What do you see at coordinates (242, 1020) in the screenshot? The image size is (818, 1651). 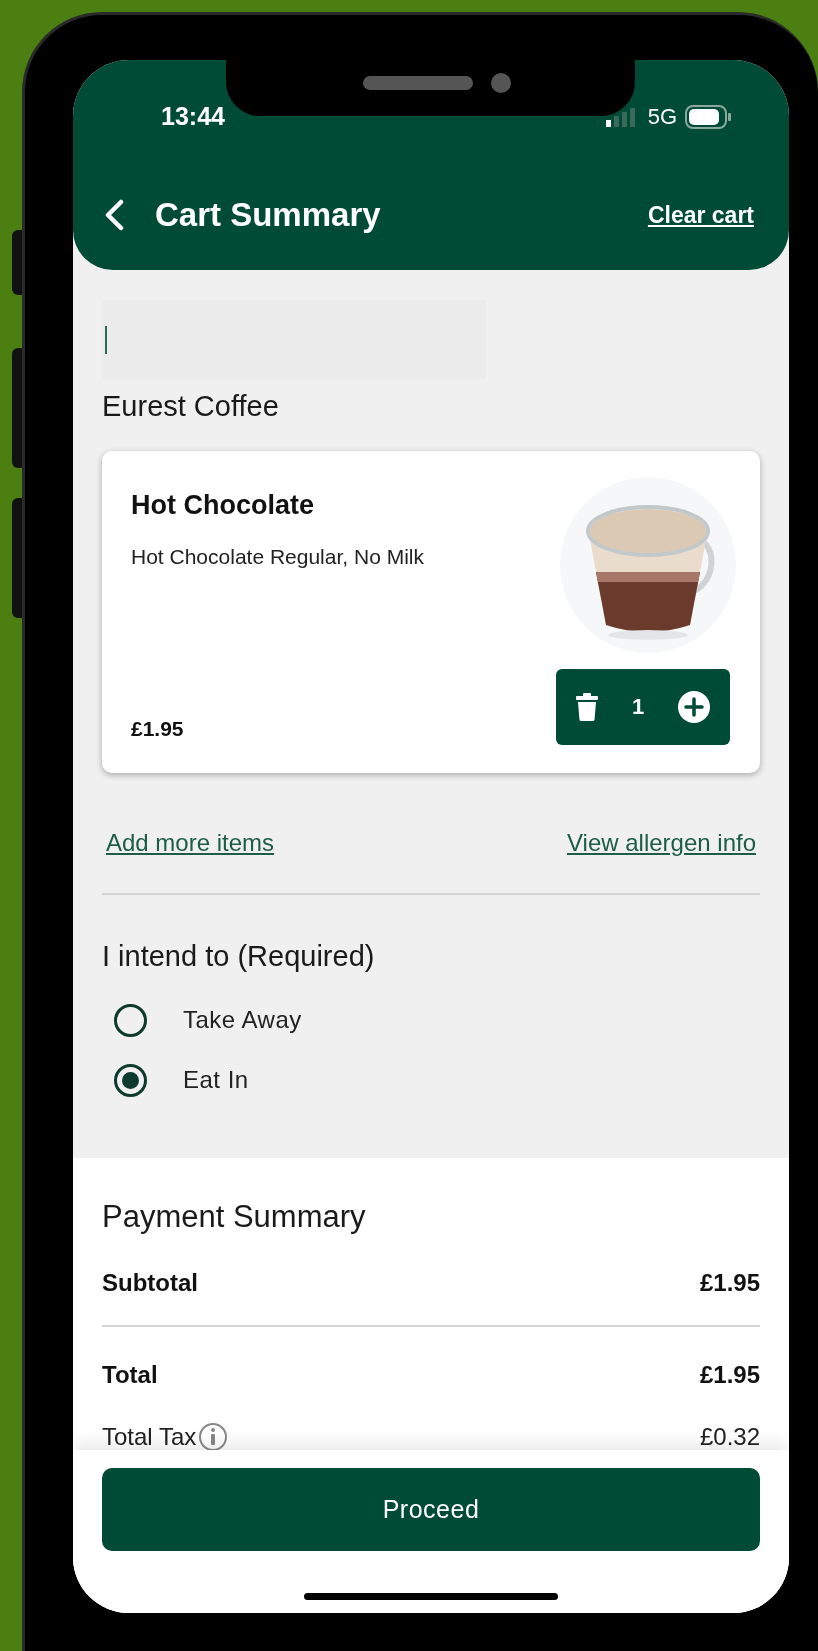 I see `option-label: Take Away` at bounding box center [242, 1020].